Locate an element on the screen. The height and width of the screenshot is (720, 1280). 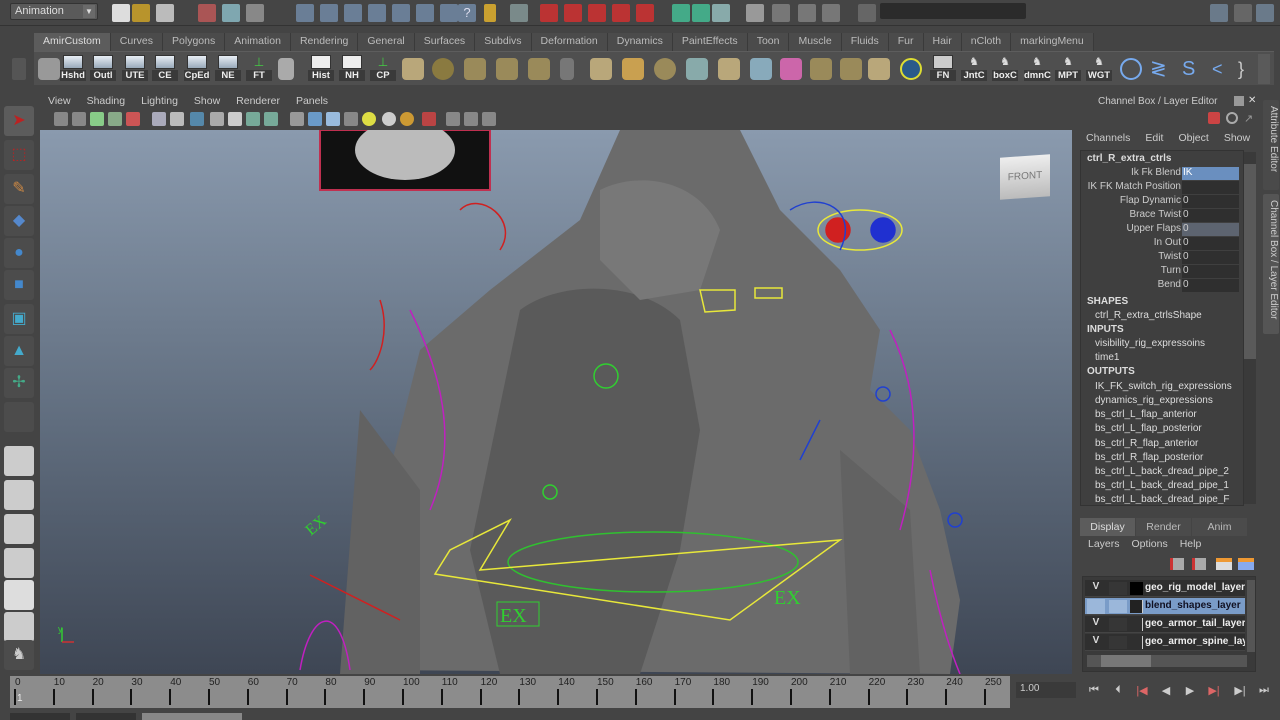
lattice-icon is located at coordinates (507, 69).